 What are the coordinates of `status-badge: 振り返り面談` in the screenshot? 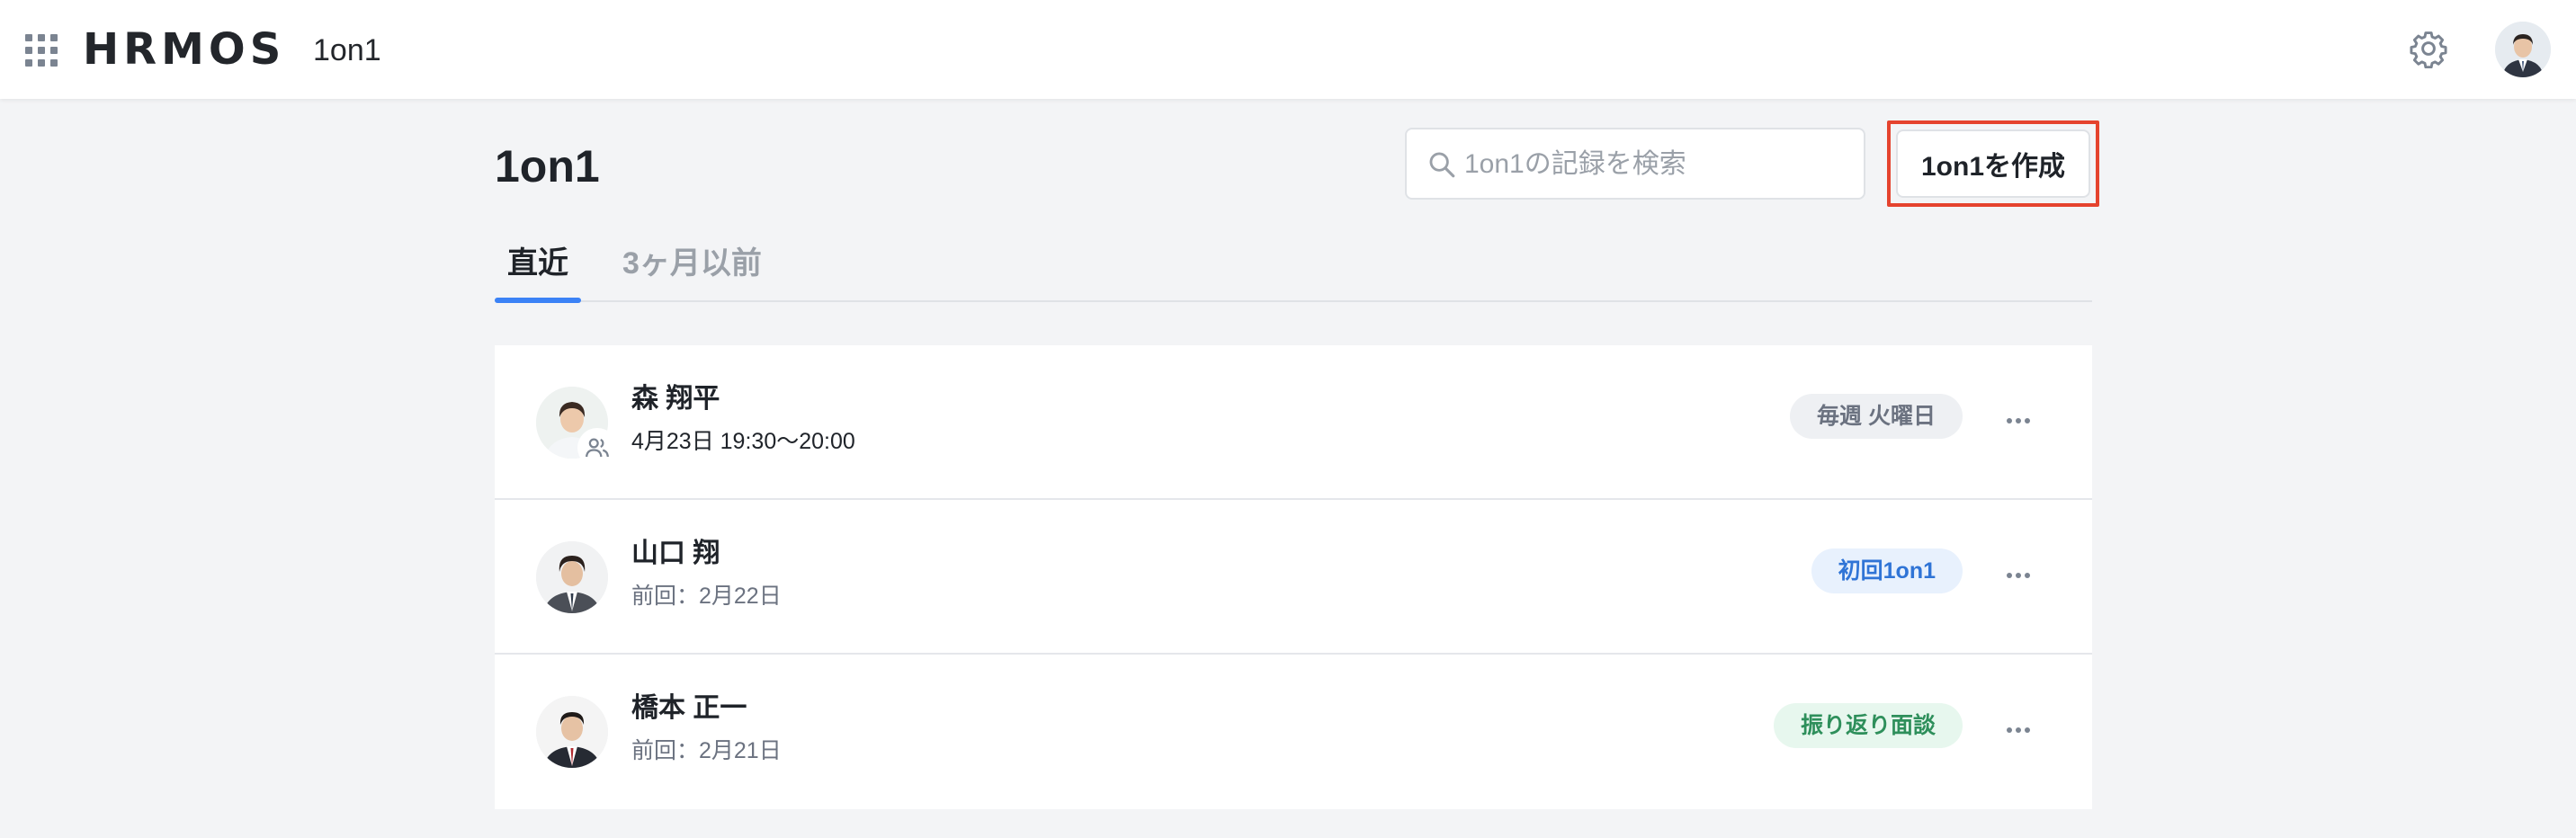 It's located at (1868, 725).